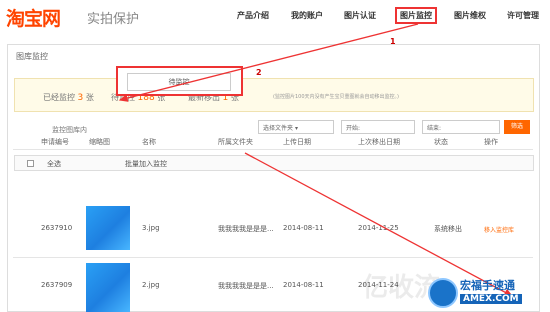  Describe the element at coordinates (393, 41) in the screenshot. I see `step-1-label: 1` at that location.